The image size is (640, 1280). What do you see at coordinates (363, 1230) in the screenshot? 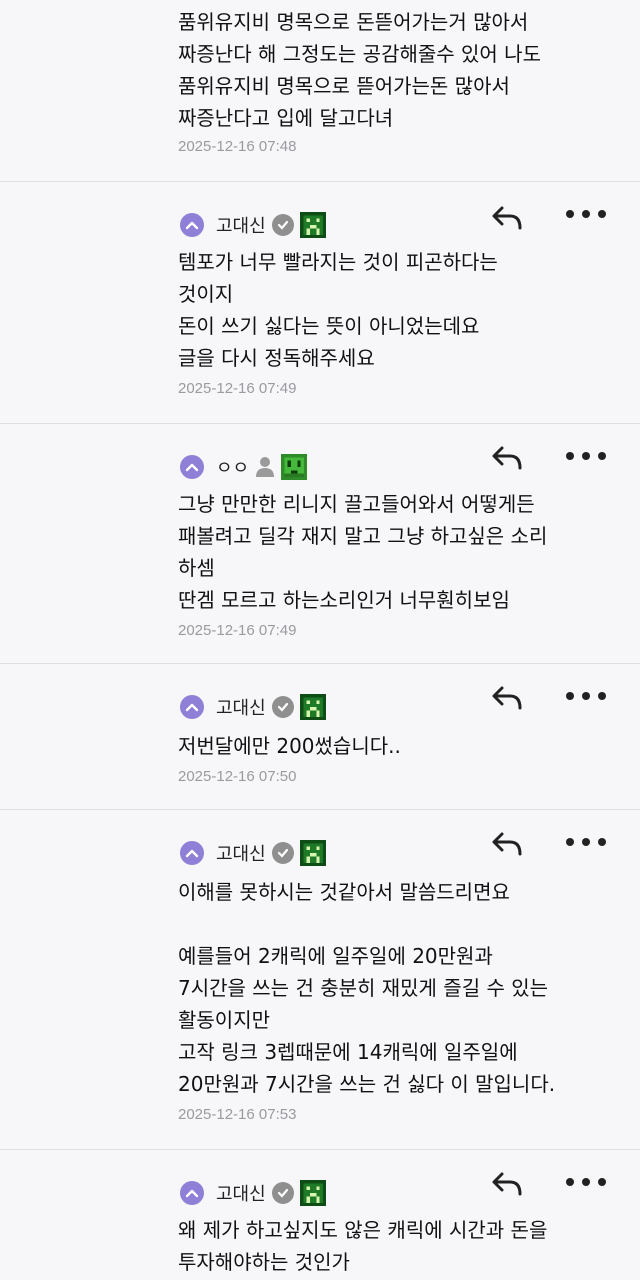
I see `comment-line: 왜 제가 하고싶지도 않은 캐릭에 시간과 돈을` at bounding box center [363, 1230].